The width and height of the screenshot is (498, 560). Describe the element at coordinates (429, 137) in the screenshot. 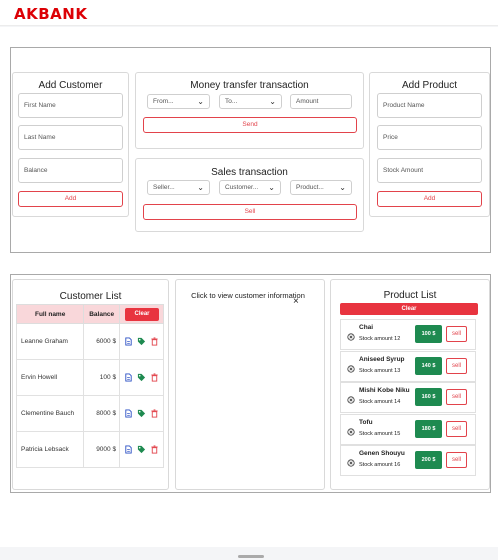

I see `price-input: Price` at that location.